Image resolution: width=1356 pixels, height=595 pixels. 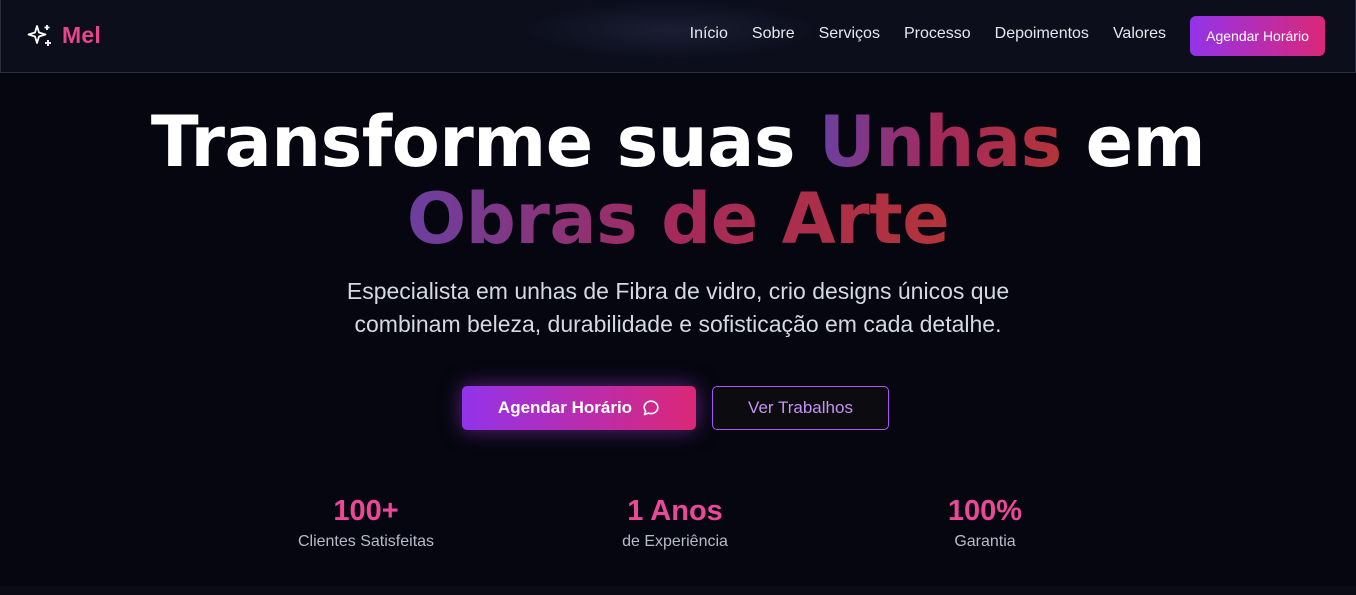 What do you see at coordinates (937, 34) in the screenshot?
I see `nav-link-processo: Processo` at bounding box center [937, 34].